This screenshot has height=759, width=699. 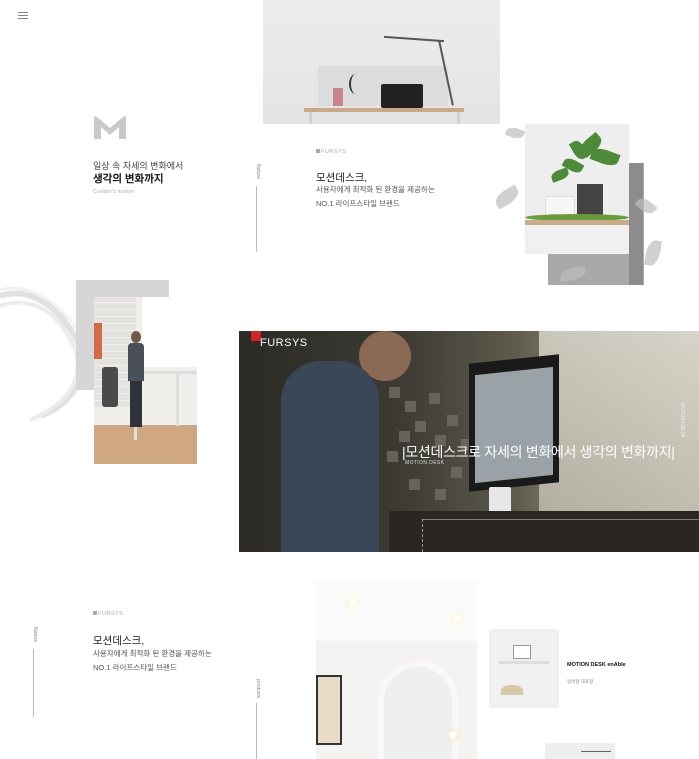 I want to click on section-sub-line2: NO.1 라이프스타일 브랜드, so click(x=358, y=203).